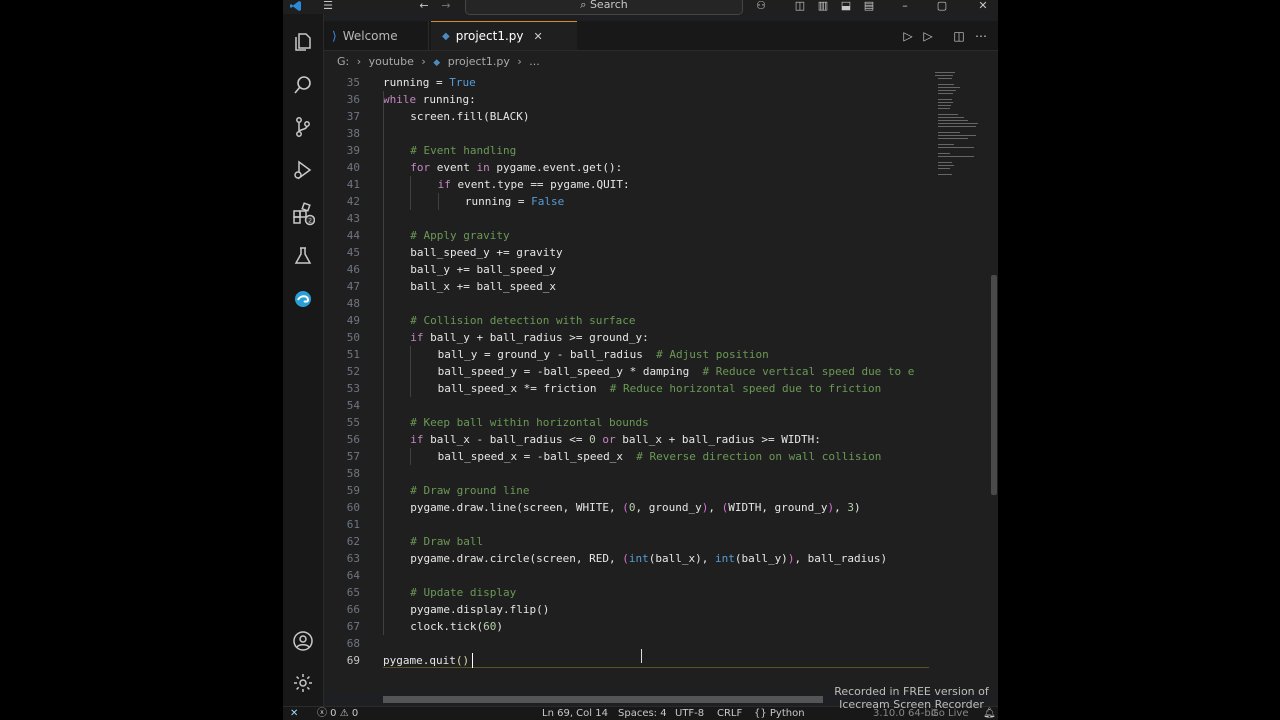  Describe the element at coordinates (328, 6) in the screenshot. I see `menu-icon: ☰` at that location.